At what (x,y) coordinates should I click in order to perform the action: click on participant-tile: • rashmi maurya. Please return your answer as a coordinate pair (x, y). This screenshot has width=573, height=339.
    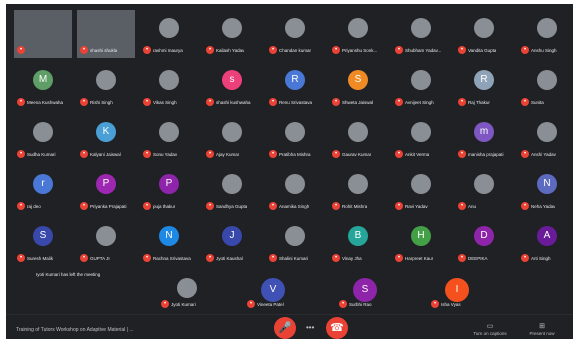
    Looking at the image, I should click on (169, 34).